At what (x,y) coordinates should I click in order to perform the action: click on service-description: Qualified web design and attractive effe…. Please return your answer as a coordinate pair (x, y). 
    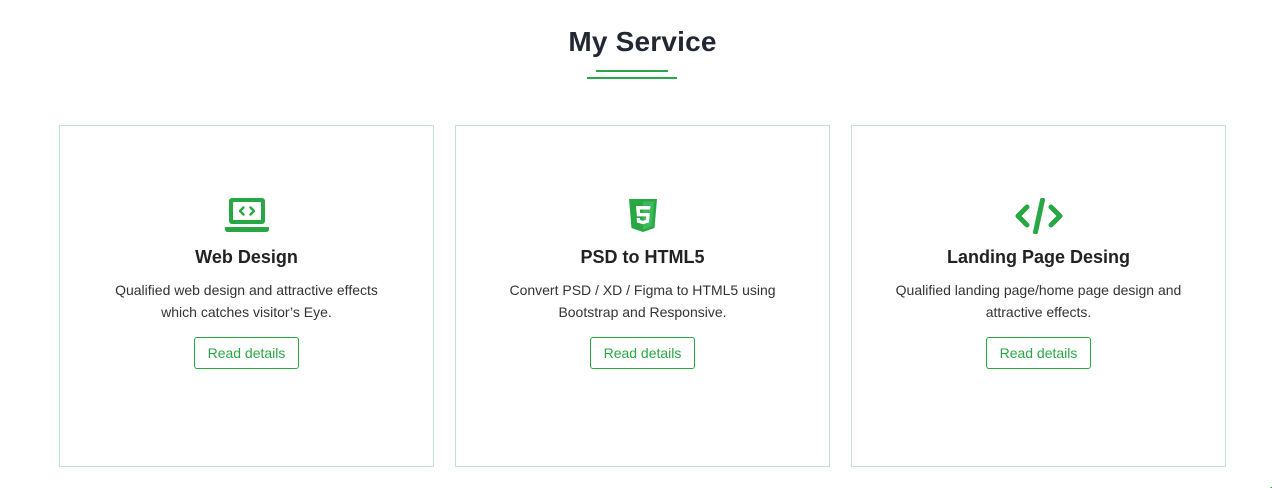
    Looking at the image, I should click on (246, 301).